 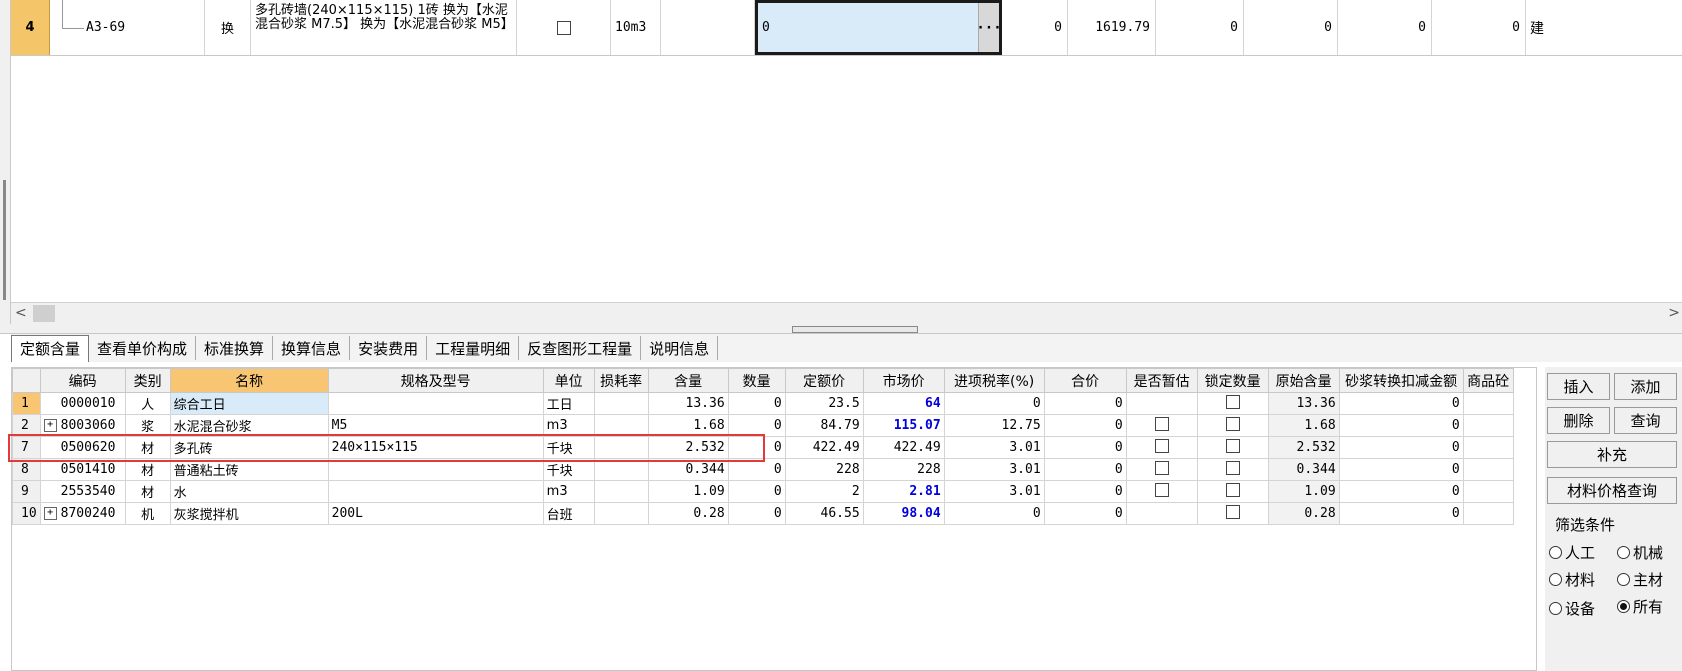 I want to click on item-code: A3-69, so click(x=127, y=27).